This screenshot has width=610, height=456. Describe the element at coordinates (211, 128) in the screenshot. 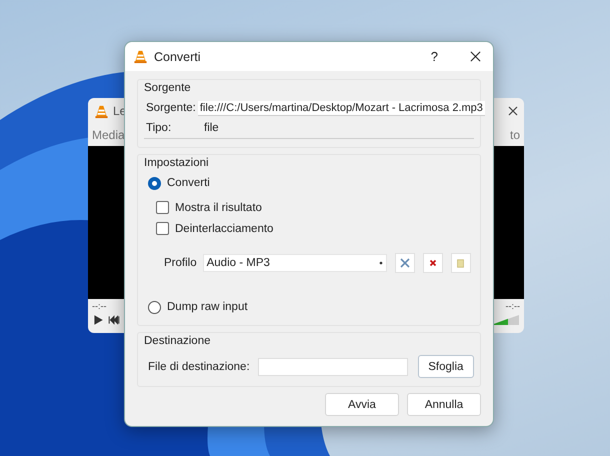

I see `type-value: file` at that location.